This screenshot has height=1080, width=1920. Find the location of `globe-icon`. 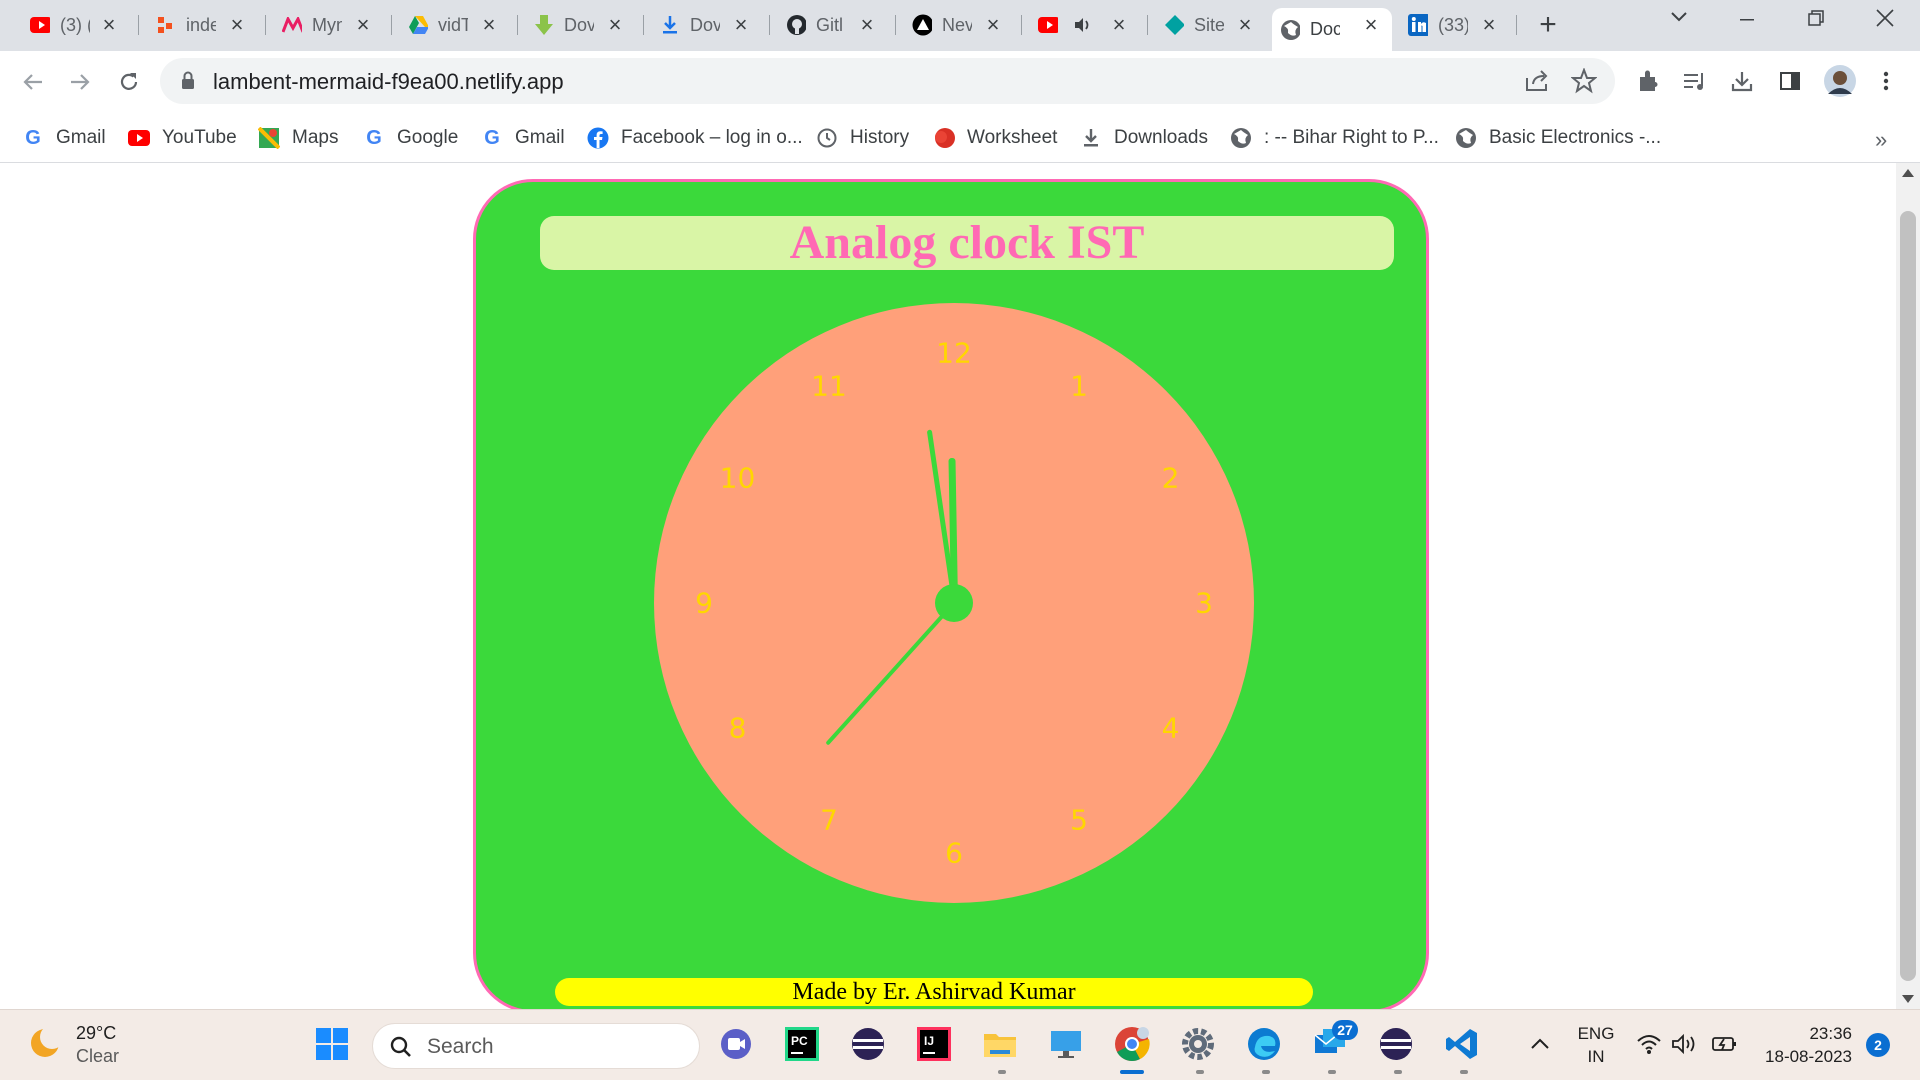

globe-icon is located at coordinates (1466, 138).